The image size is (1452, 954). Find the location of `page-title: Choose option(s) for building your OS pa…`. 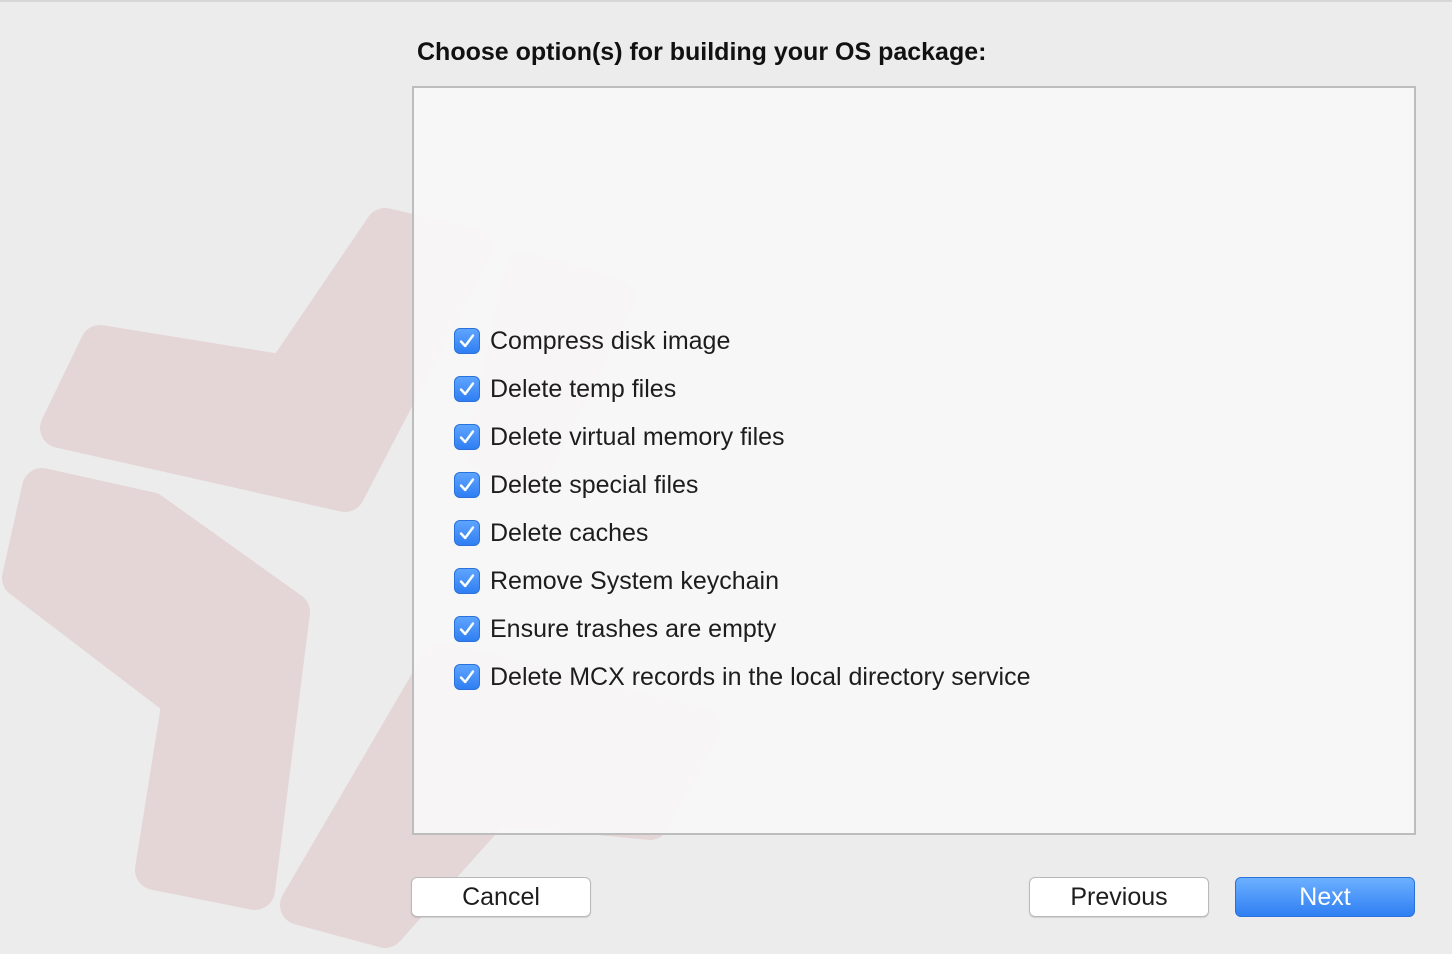

page-title: Choose option(s) for building your OS pa… is located at coordinates (702, 52).